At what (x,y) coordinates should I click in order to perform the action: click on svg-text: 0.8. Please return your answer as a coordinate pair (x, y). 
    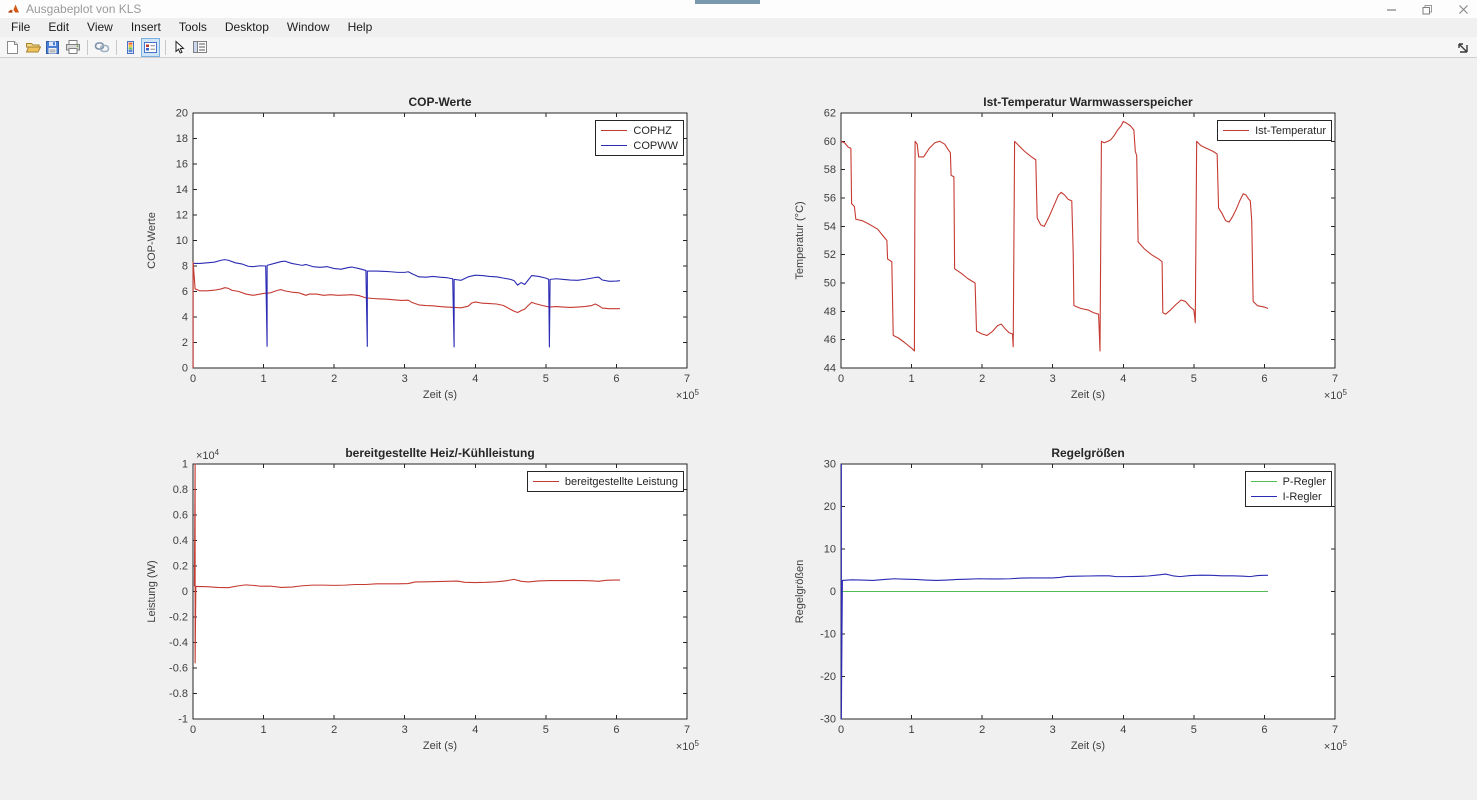
    Looking at the image, I should click on (180, 490).